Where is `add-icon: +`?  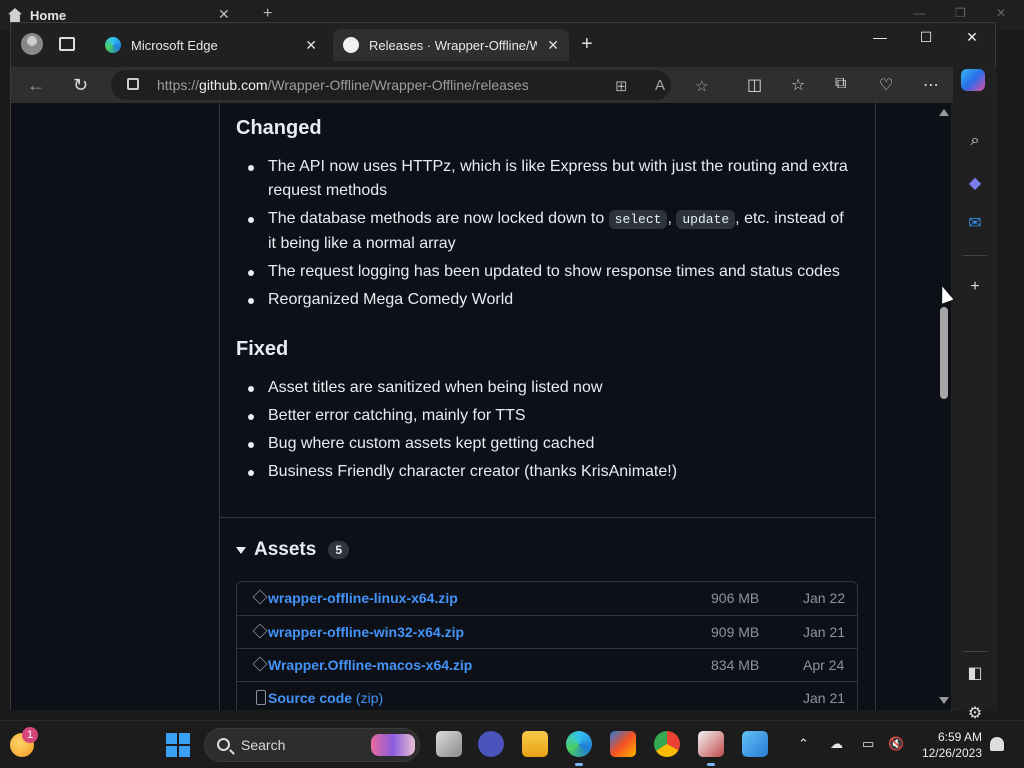
add-icon: + is located at coordinates (975, 287).